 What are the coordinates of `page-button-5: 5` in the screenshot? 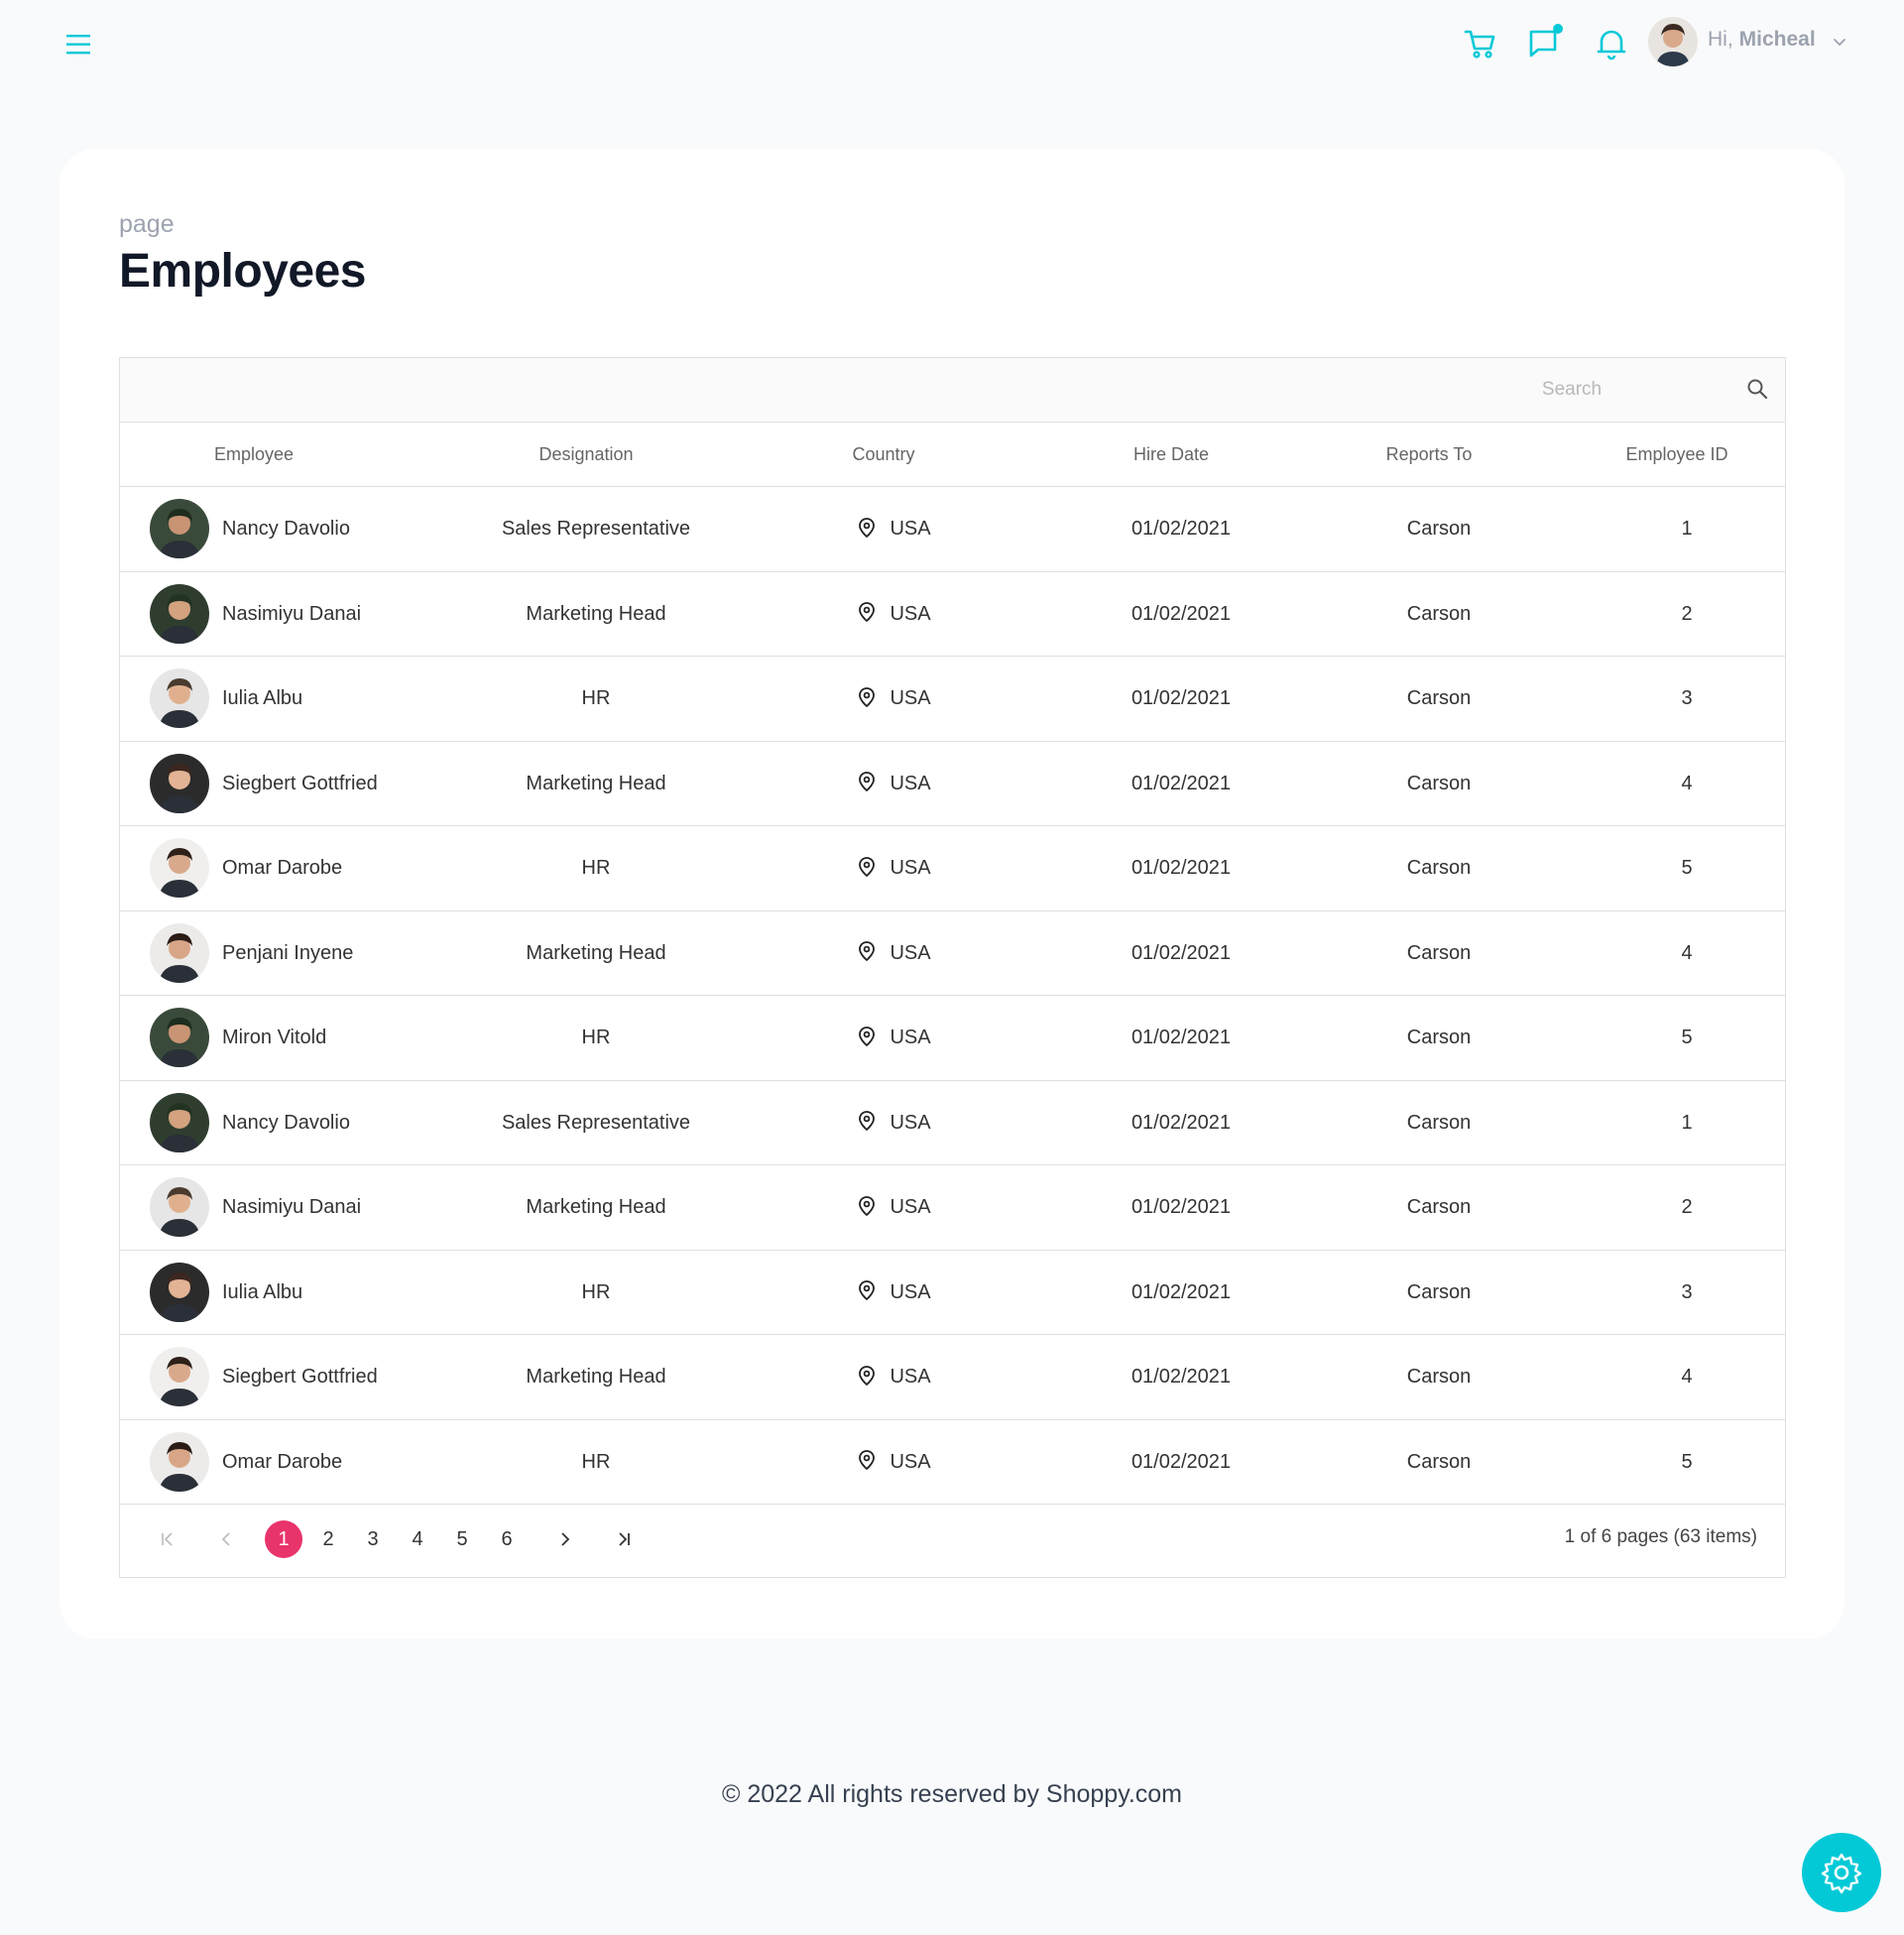 It's located at (462, 1539).